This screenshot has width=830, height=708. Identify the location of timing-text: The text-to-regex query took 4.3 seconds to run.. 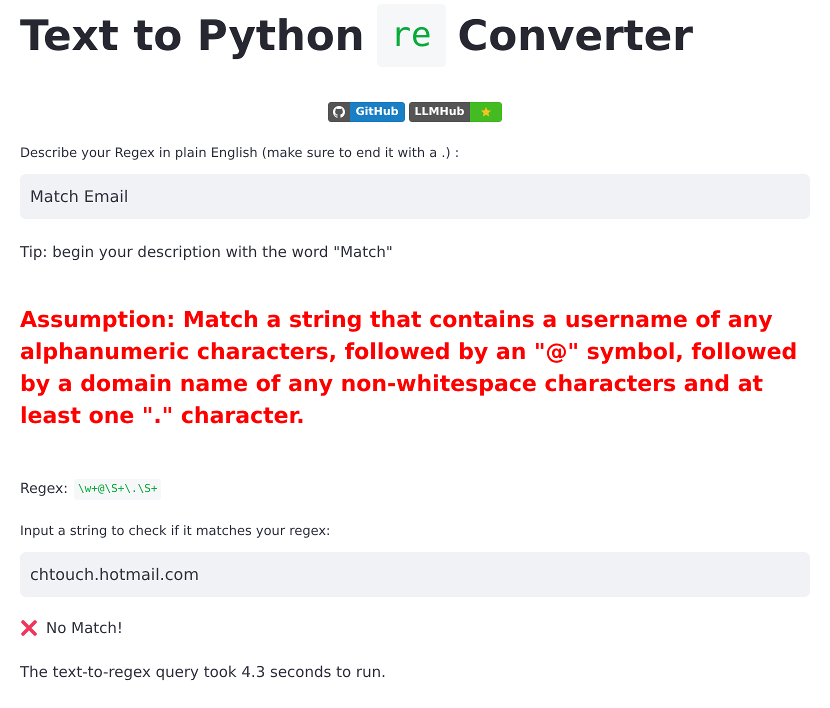
(203, 672).